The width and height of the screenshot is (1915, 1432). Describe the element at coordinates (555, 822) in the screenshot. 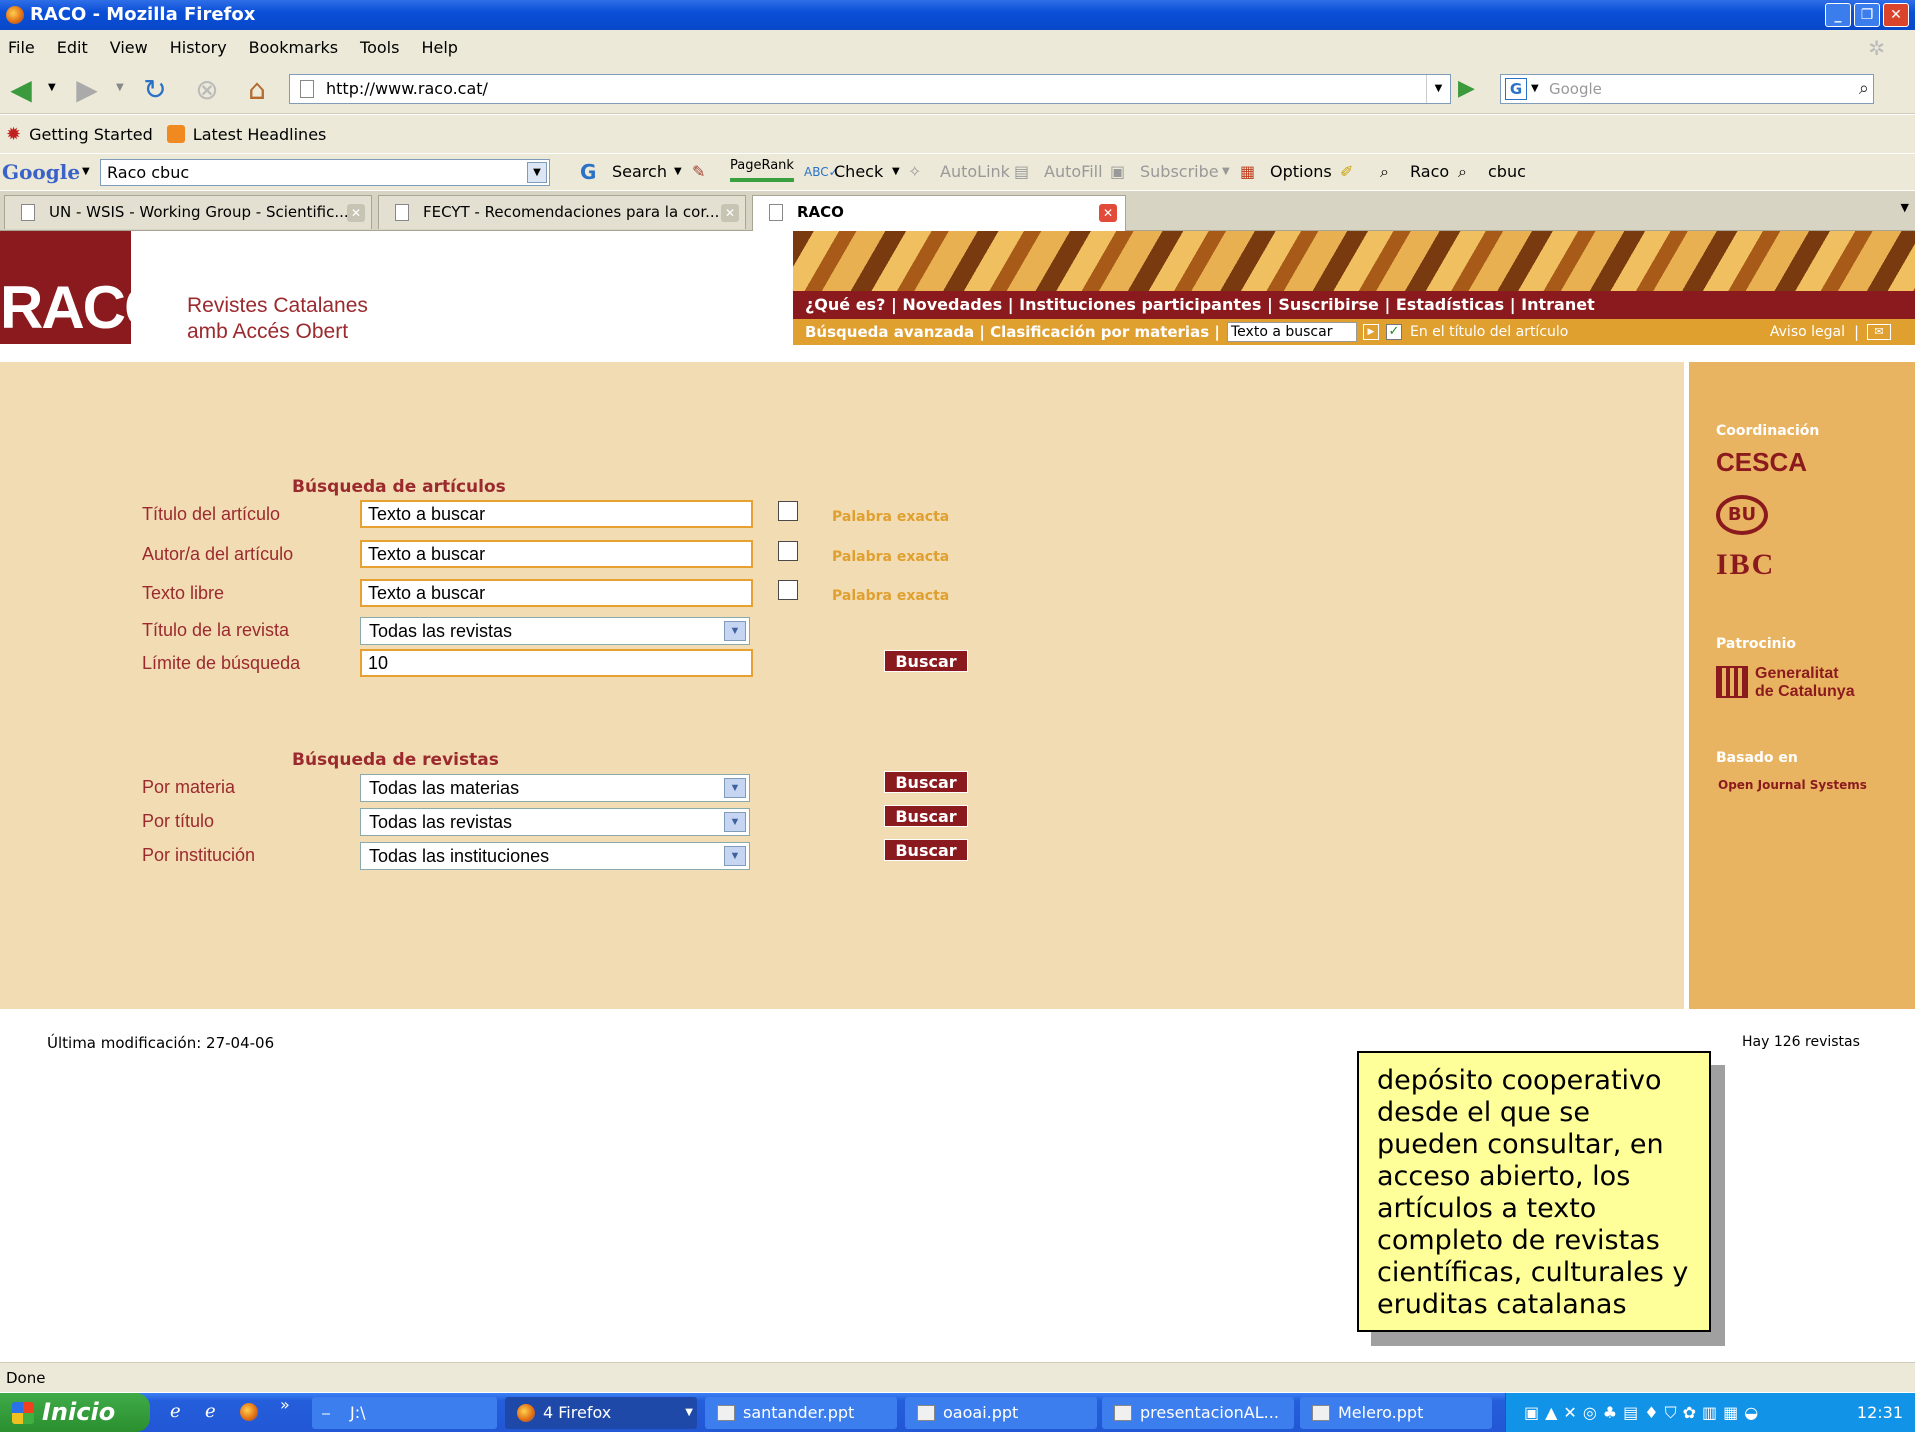

I see `by-title-select: Todas las revistas ▼` at that location.